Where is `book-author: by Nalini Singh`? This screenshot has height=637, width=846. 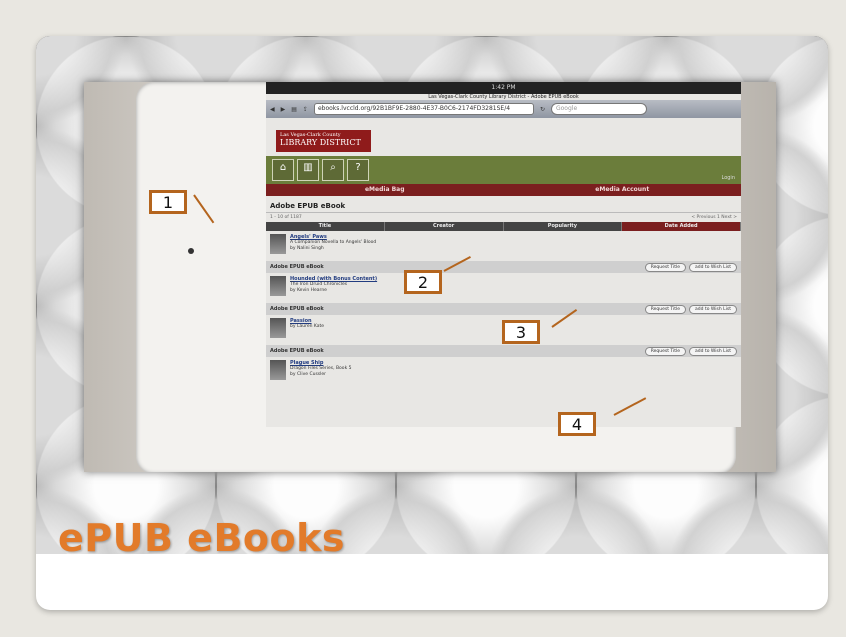 book-author: by Nalini Singh is located at coordinates (307, 248).